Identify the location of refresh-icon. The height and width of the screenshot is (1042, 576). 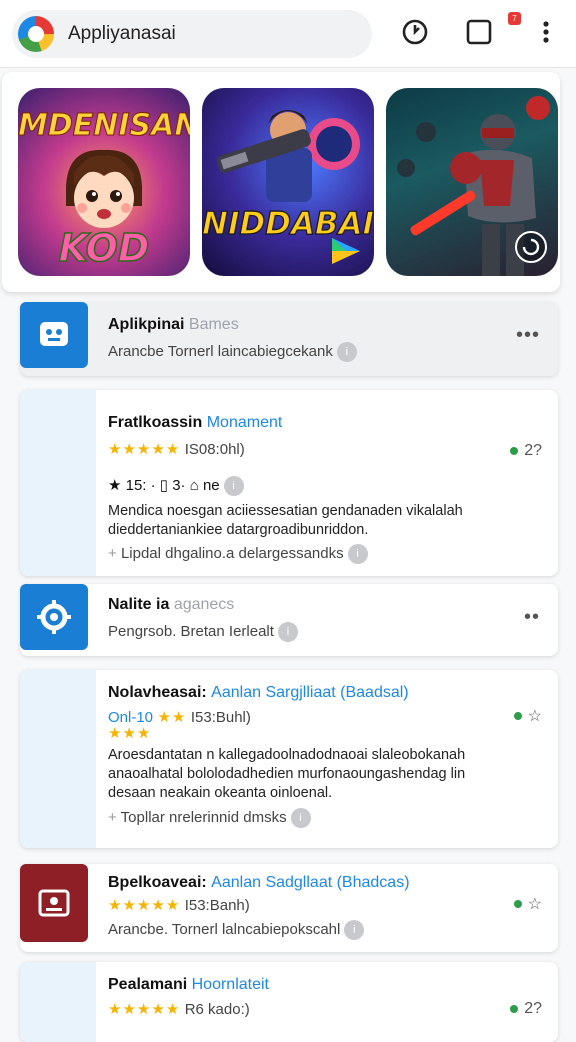
(531, 247).